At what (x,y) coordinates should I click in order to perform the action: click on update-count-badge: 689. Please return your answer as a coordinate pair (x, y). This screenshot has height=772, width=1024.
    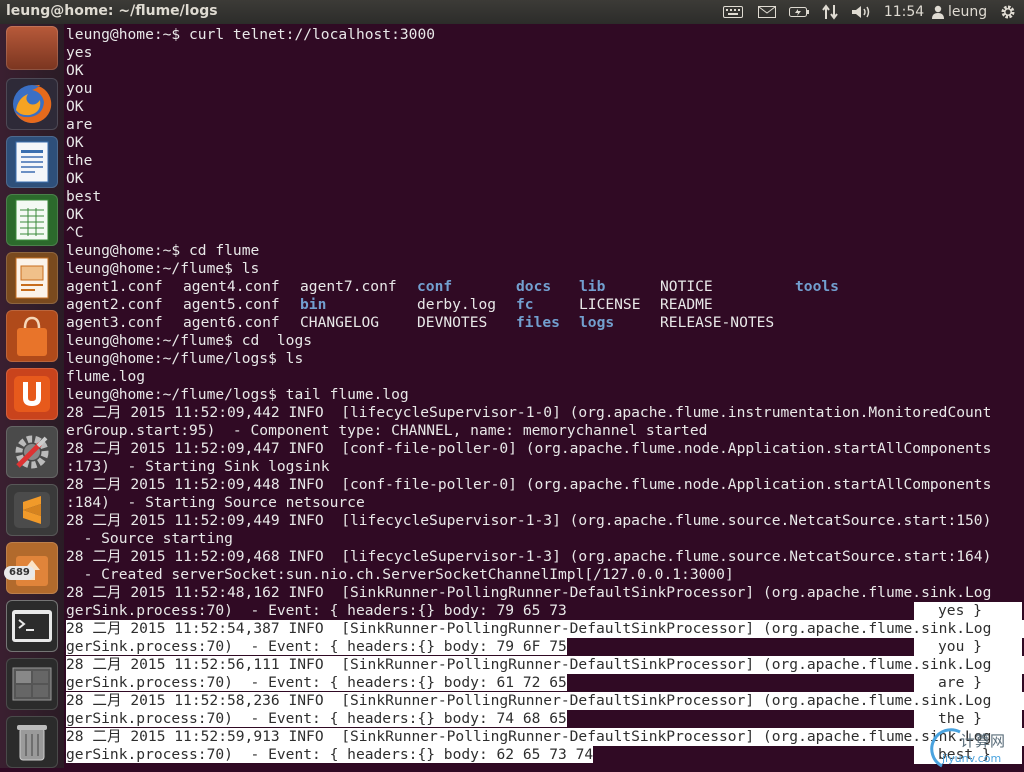
    Looking at the image, I should click on (19, 573).